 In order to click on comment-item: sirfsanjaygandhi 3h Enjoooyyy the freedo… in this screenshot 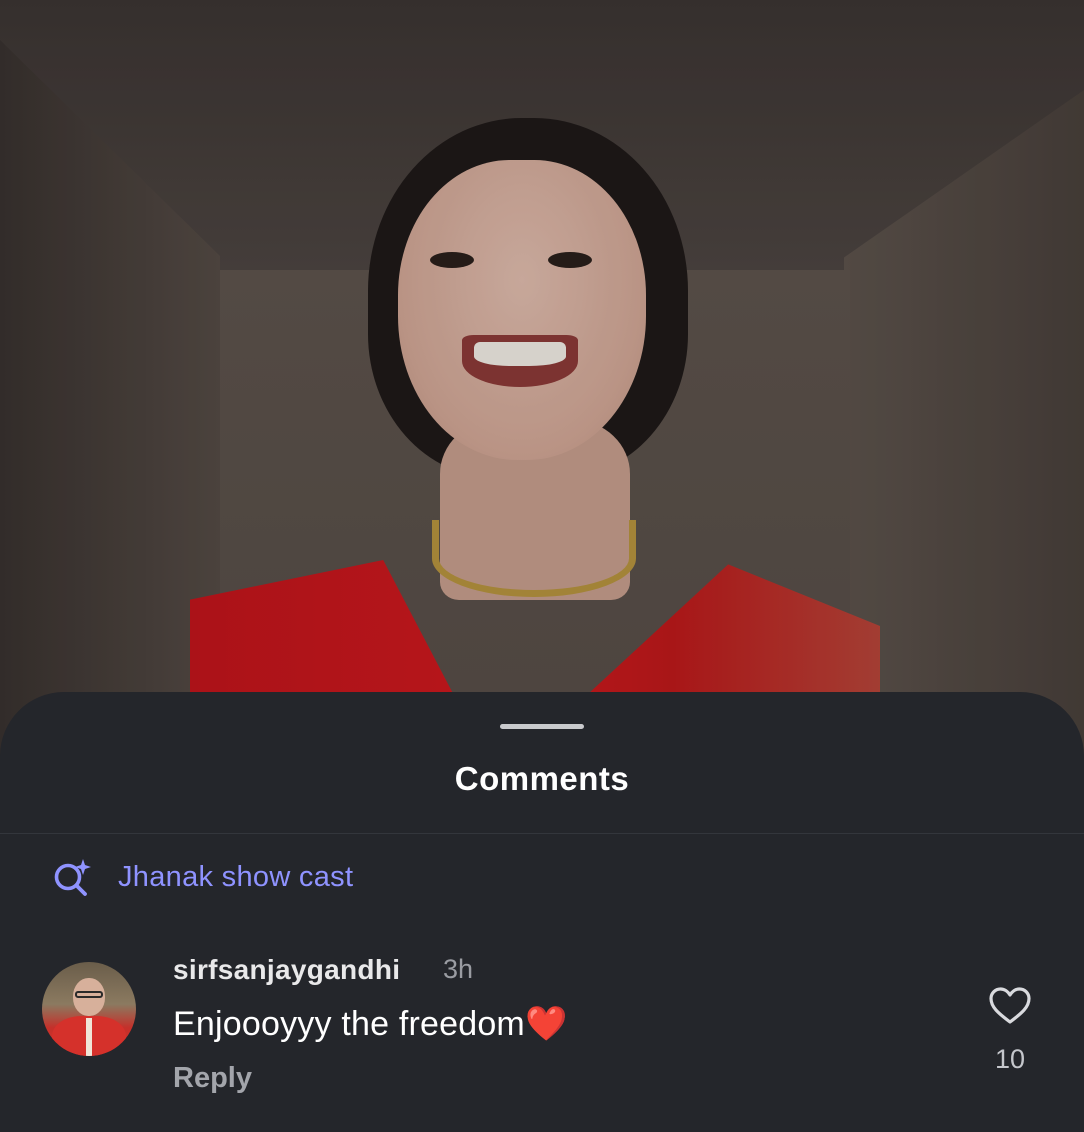, I will do `click(542, 1034)`.